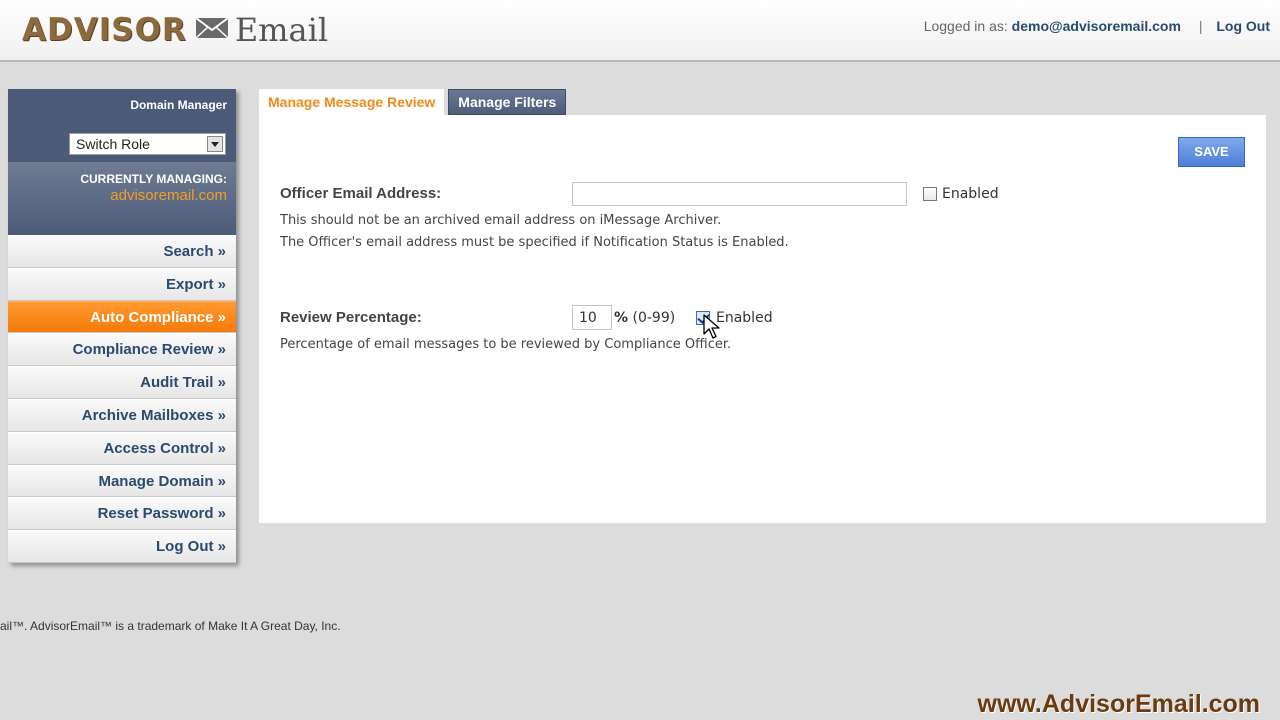  I want to click on currently-managing-panel: CURRENTLY MANAGING: advisoremail.com, so click(122, 198).